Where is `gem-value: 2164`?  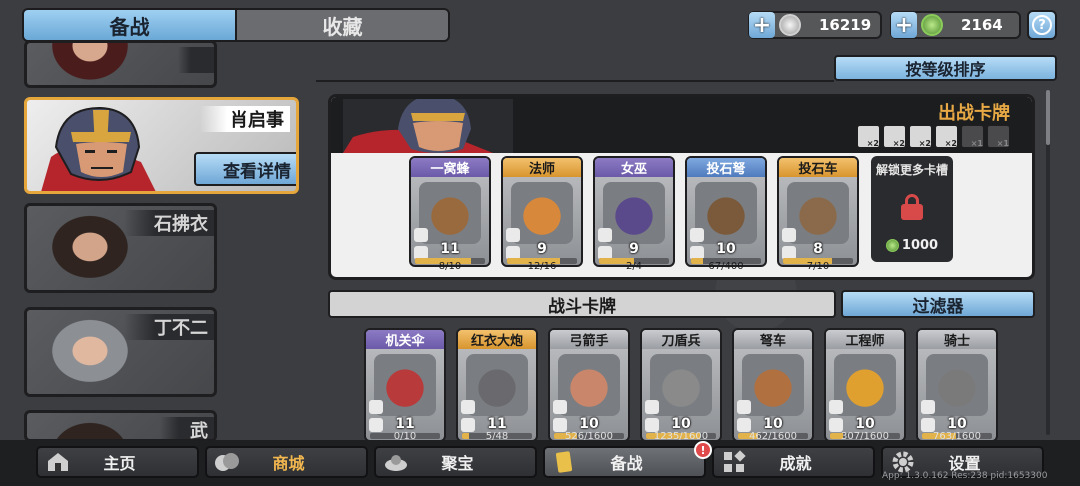
gem-value: 2164 is located at coordinates (982, 25).